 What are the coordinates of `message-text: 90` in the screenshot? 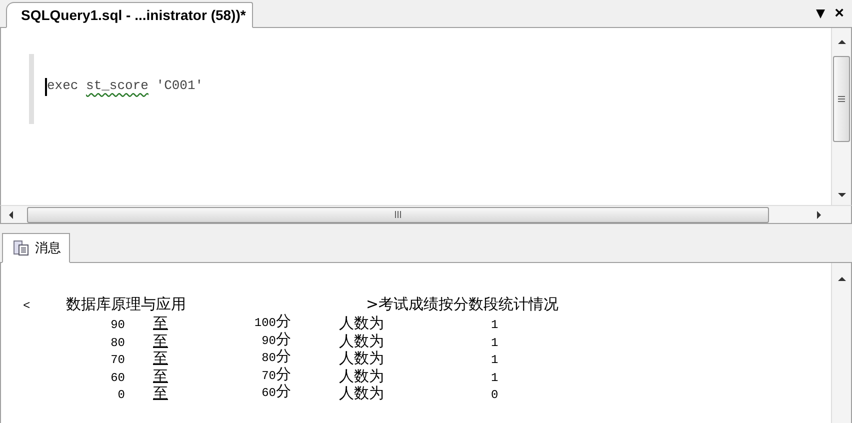 It's located at (117, 325).